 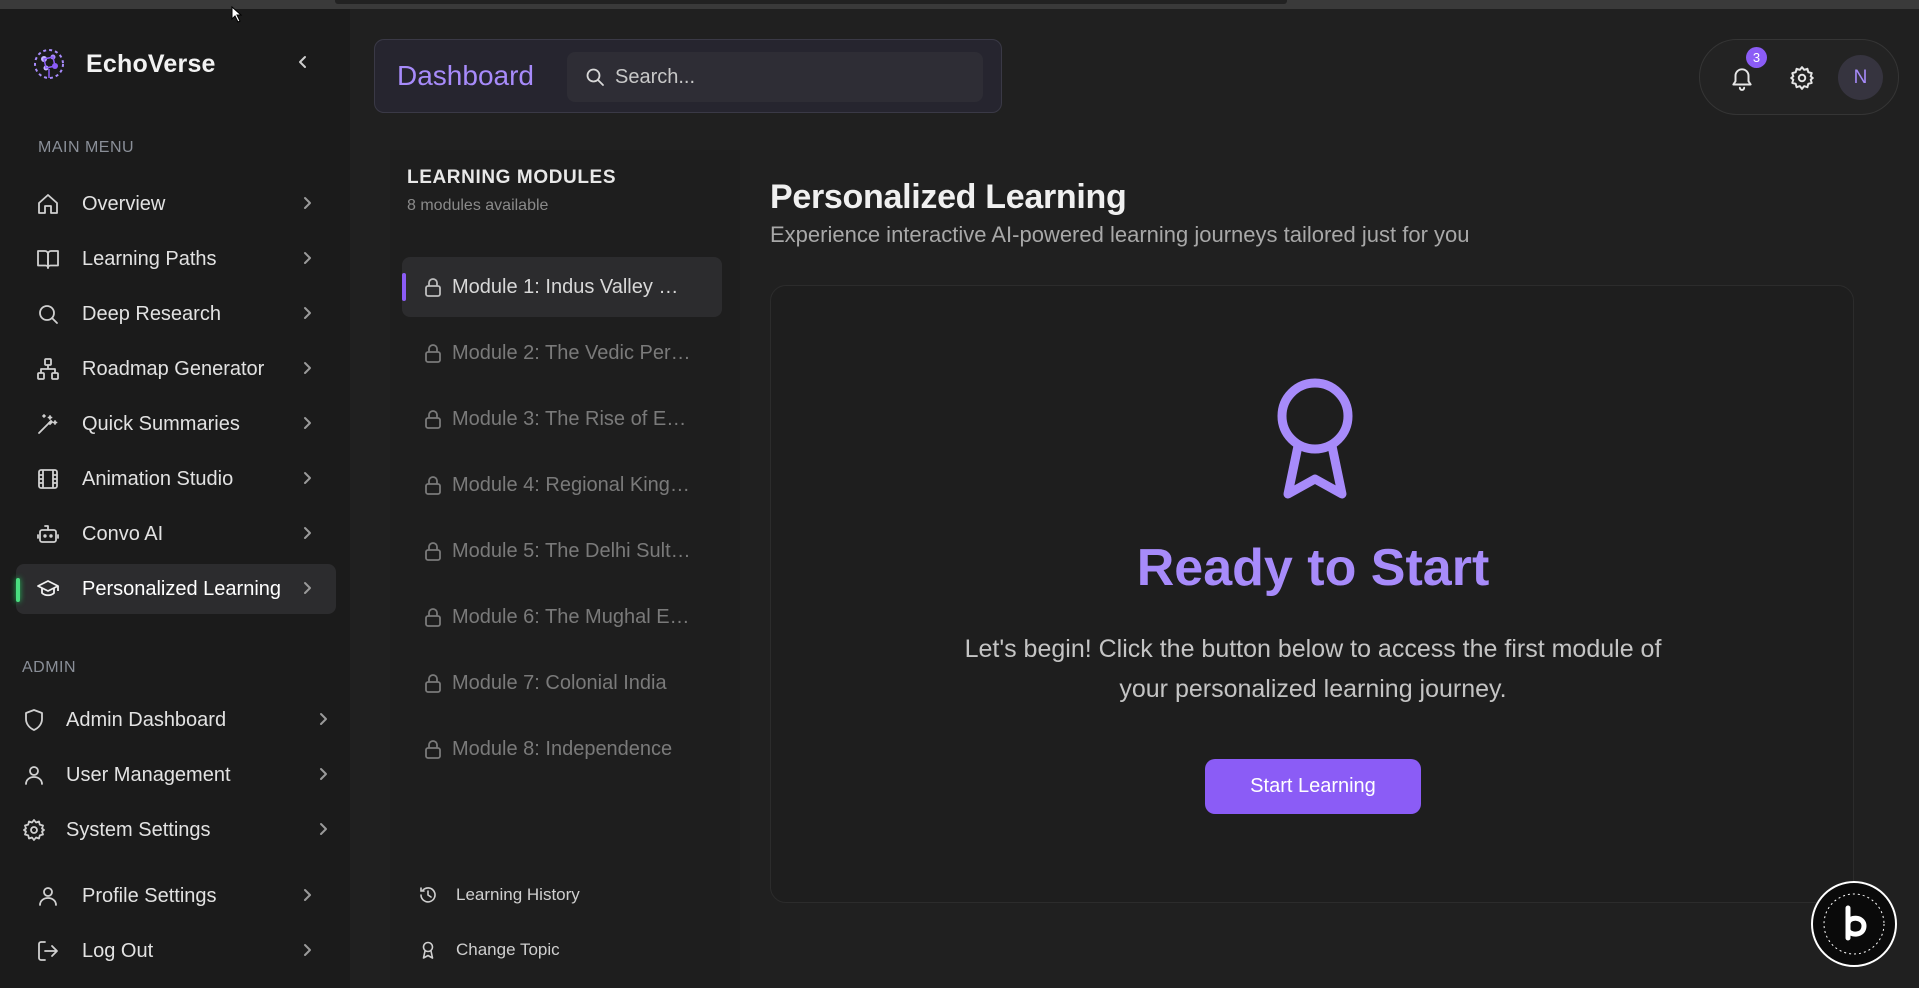 I want to click on sidebar-item-label: Learning Paths, so click(x=149, y=259).